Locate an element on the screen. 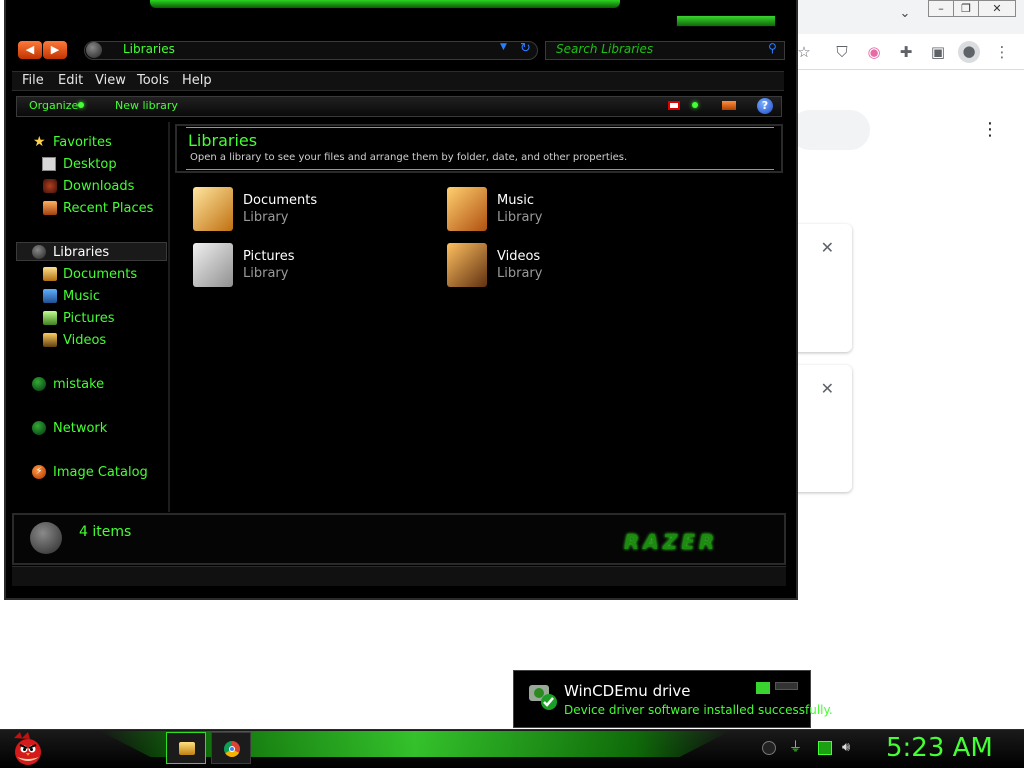 The width and height of the screenshot is (1024, 770). taskbar-explorer-button is located at coordinates (186, 748).